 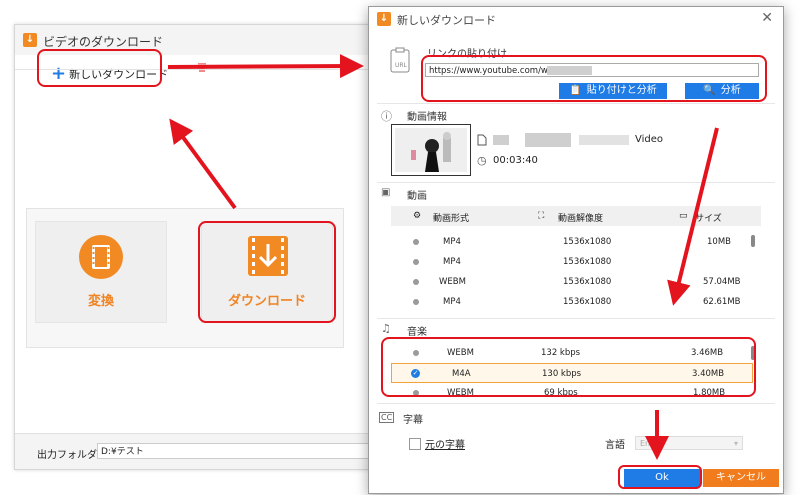 What do you see at coordinates (203, 164) in the screenshot?
I see `arrow-card-to-new` at bounding box center [203, 164].